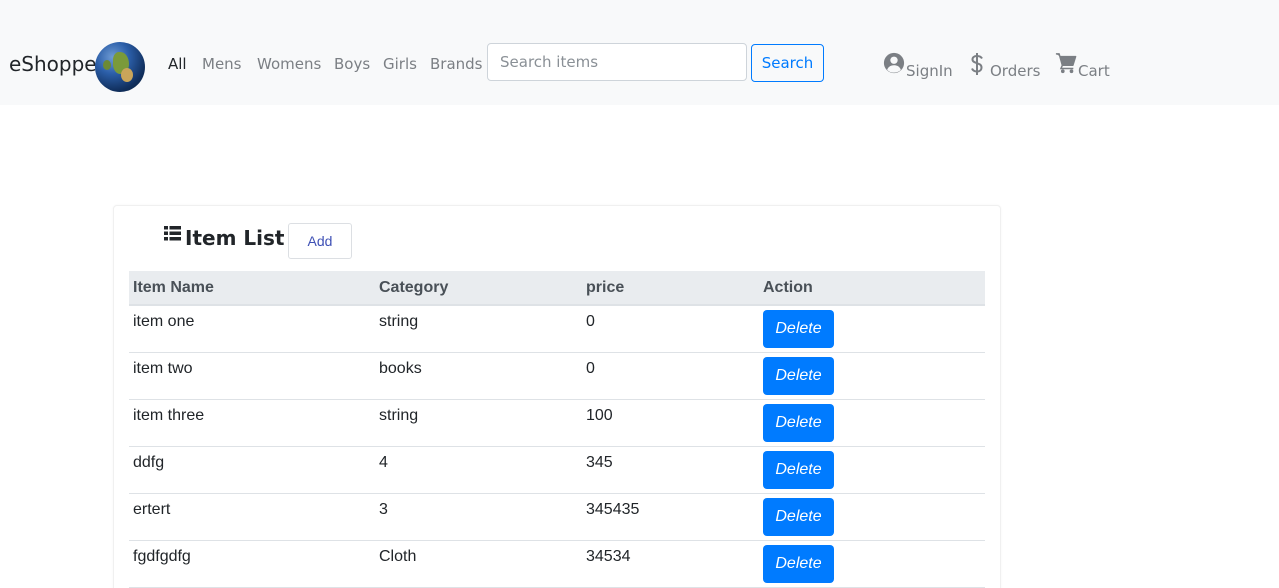 This screenshot has height=588, width=1279. I want to click on column-header-price: price, so click(670, 288).